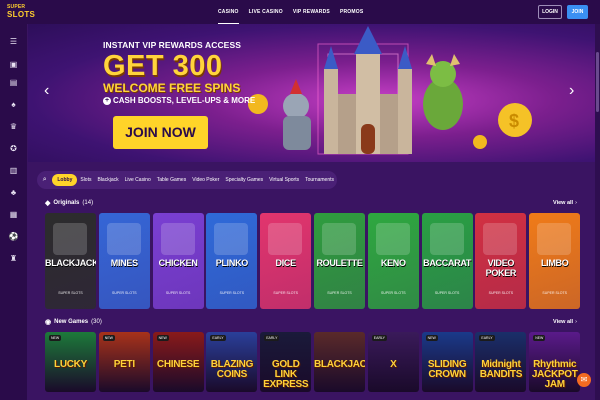 Image resolution: width=600 pixels, height=400 pixels. I want to click on game-card-new: NEW SLIDING CROWN, so click(447, 362).